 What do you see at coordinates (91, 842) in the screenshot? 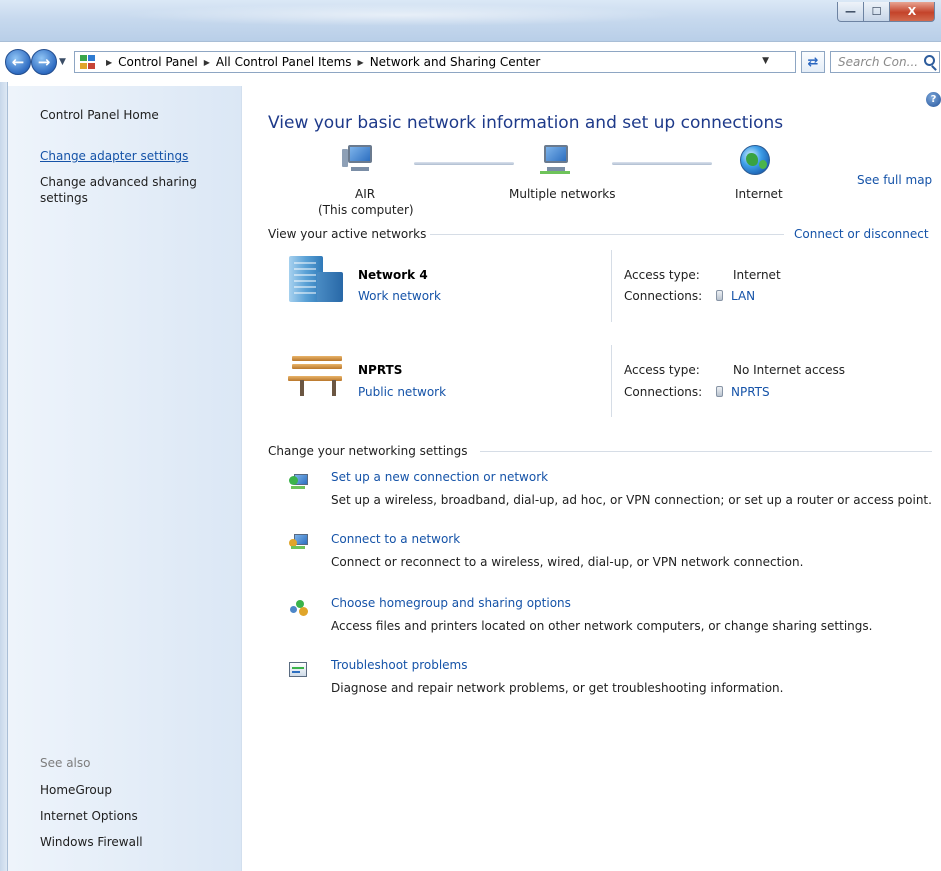
I see `windows-firewall-link: Windows Firewall` at bounding box center [91, 842].